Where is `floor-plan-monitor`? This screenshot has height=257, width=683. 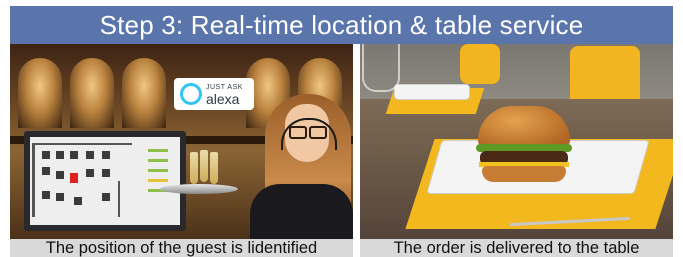
floor-plan-monitor is located at coordinates (105, 181).